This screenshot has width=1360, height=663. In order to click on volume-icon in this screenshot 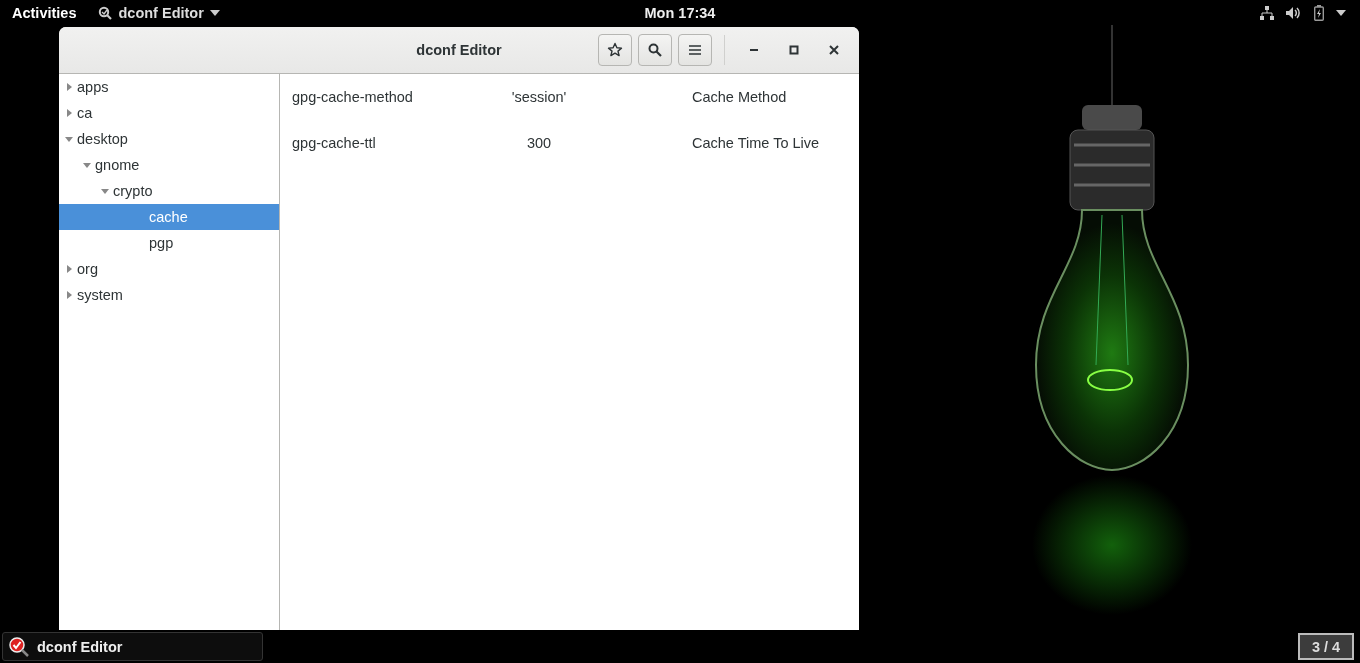, I will do `click(1294, 12)`.